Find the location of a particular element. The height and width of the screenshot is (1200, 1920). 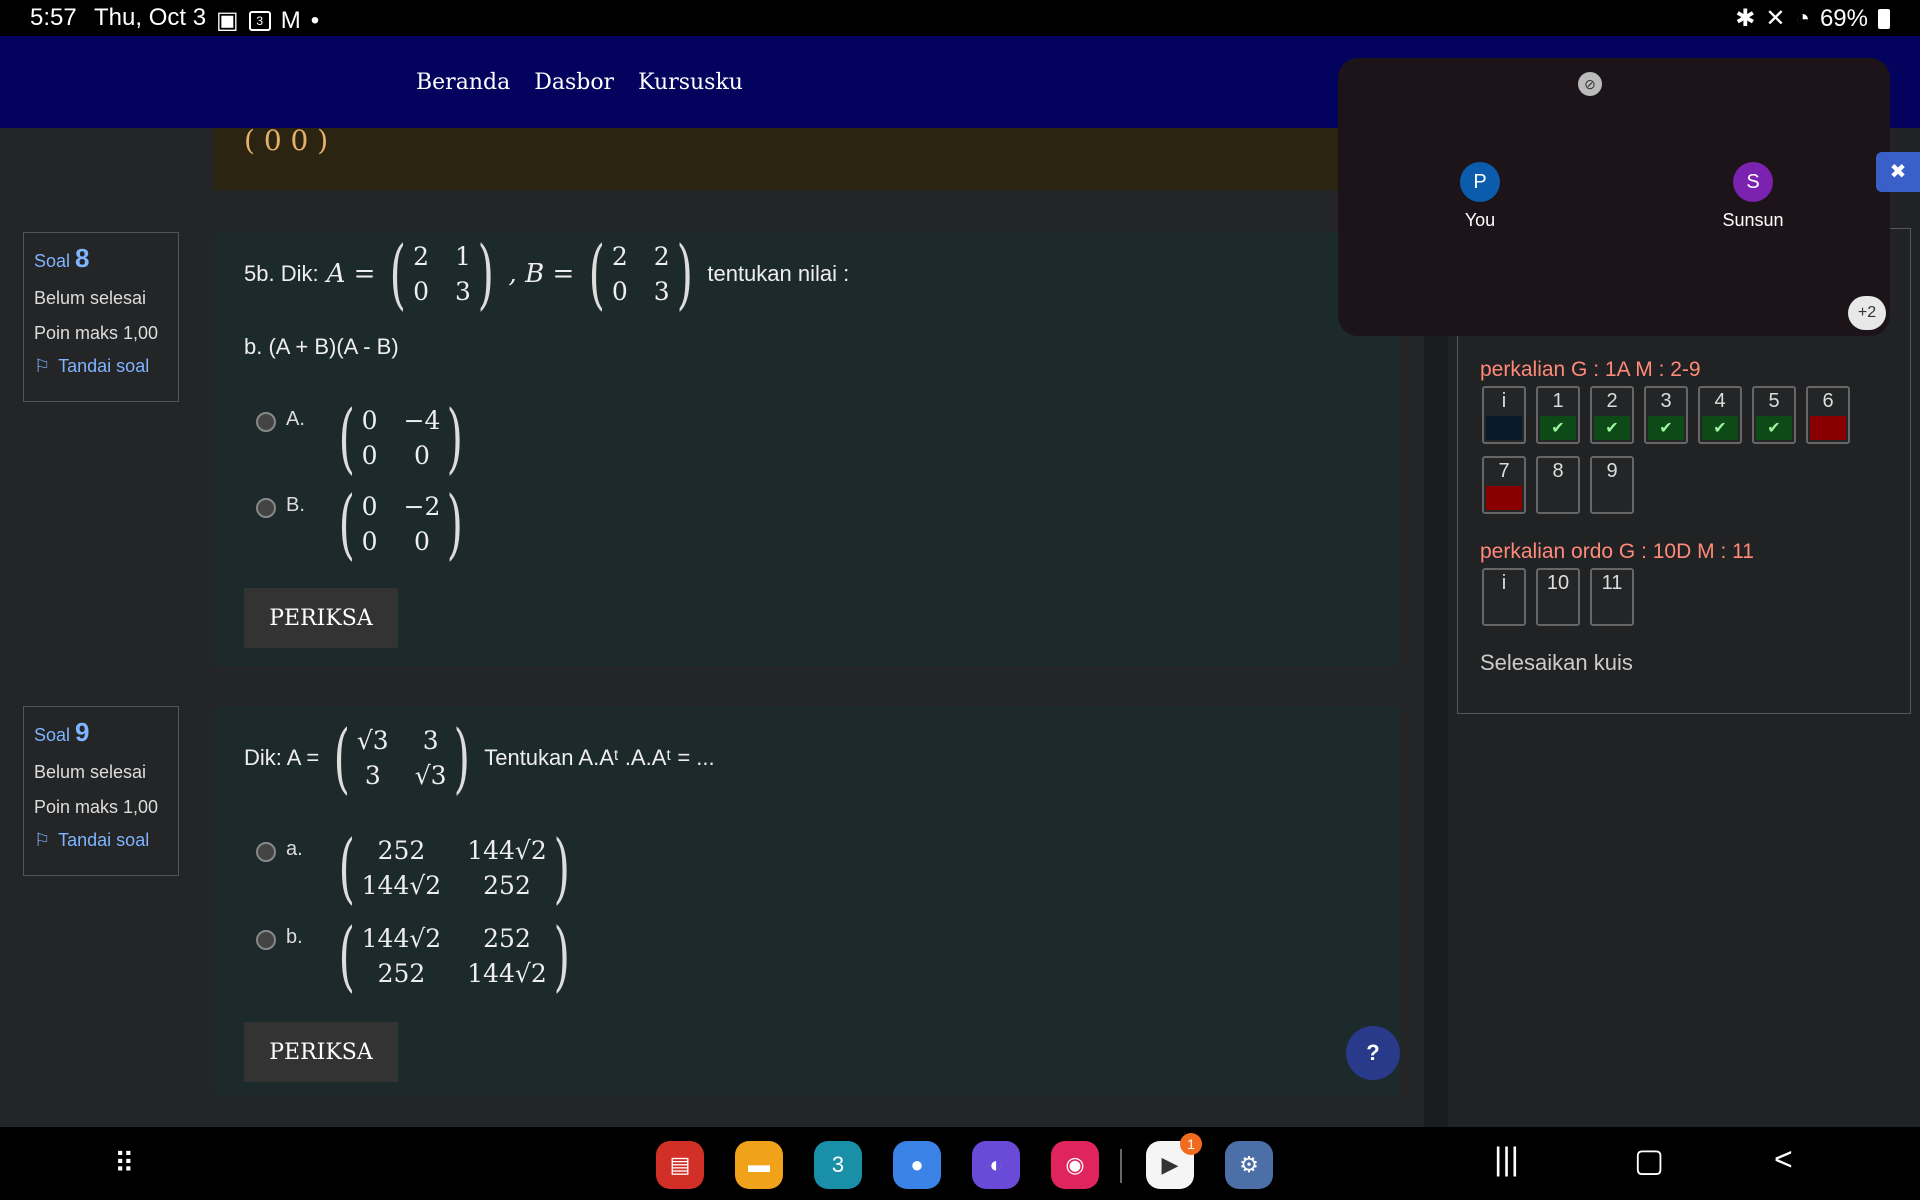

option-a: A. ( 0 −4 0 0 ) is located at coordinates (363, 438).